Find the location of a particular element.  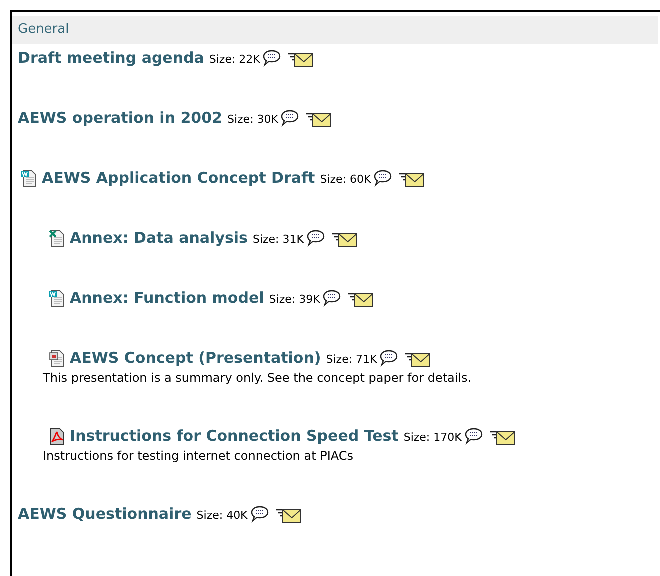

document-link: Instructions for Connection Speed Test is located at coordinates (234, 436).